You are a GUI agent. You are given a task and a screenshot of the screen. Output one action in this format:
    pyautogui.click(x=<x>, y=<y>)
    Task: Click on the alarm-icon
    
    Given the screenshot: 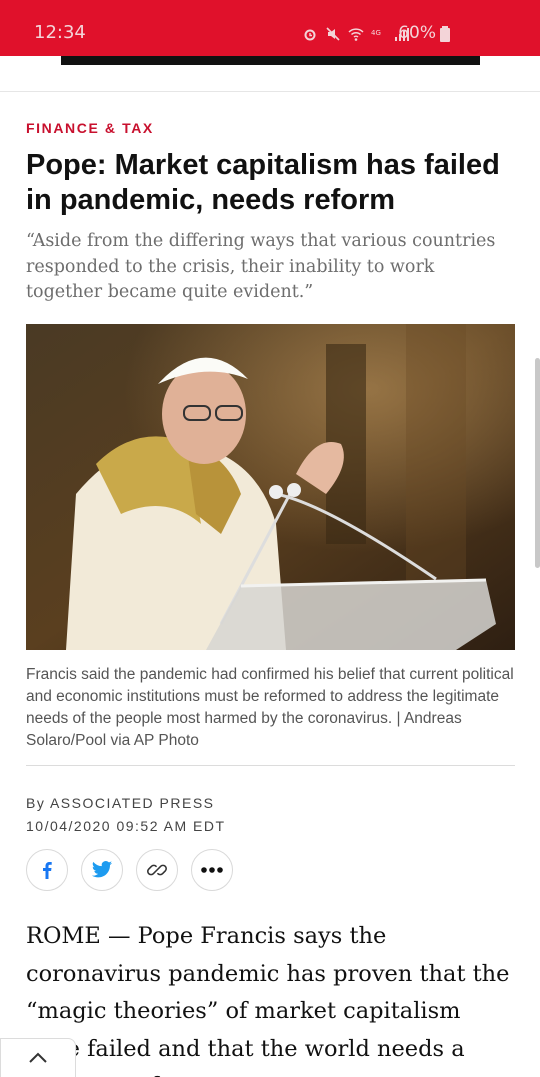 What is the action you would take?
    pyautogui.click(x=310, y=35)
    